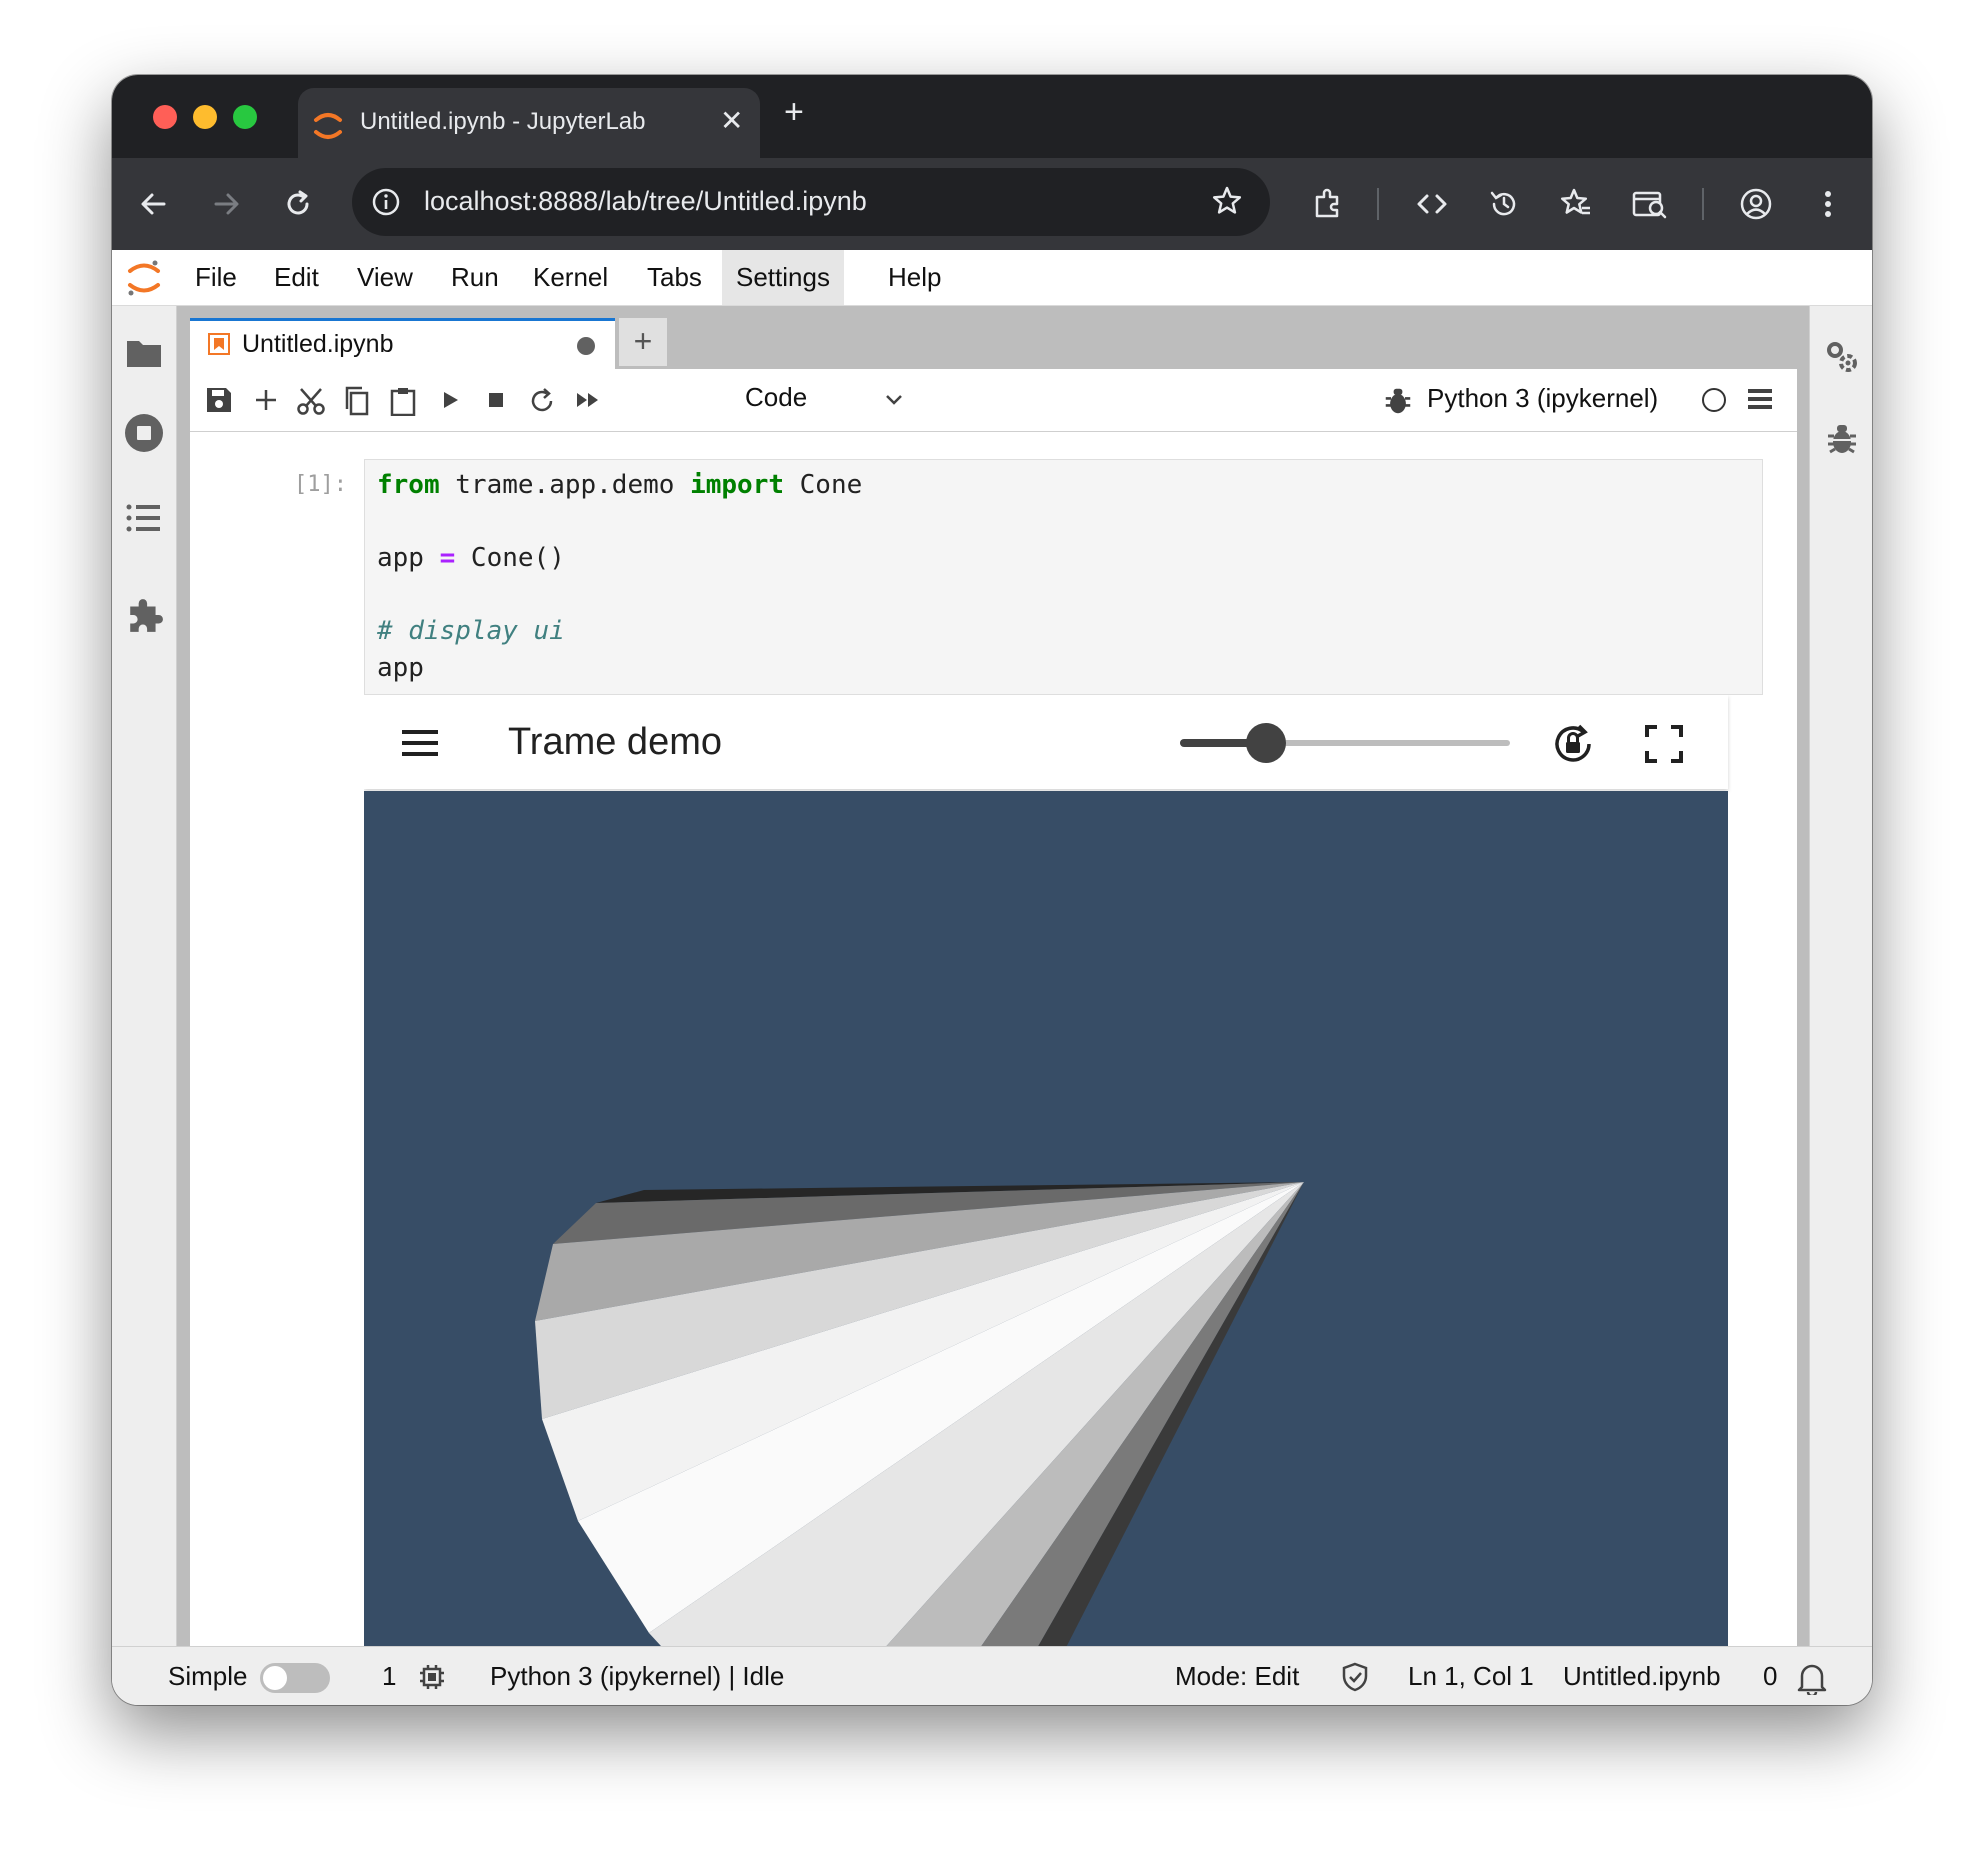  Describe the element at coordinates (144, 280) in the screenshot. I see `jupyter-logo-icon` at that location.